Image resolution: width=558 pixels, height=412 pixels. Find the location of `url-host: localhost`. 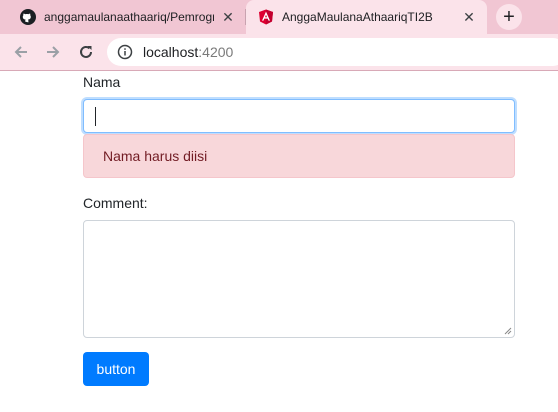

url-host: localhost is located at coordinates (171, 52).